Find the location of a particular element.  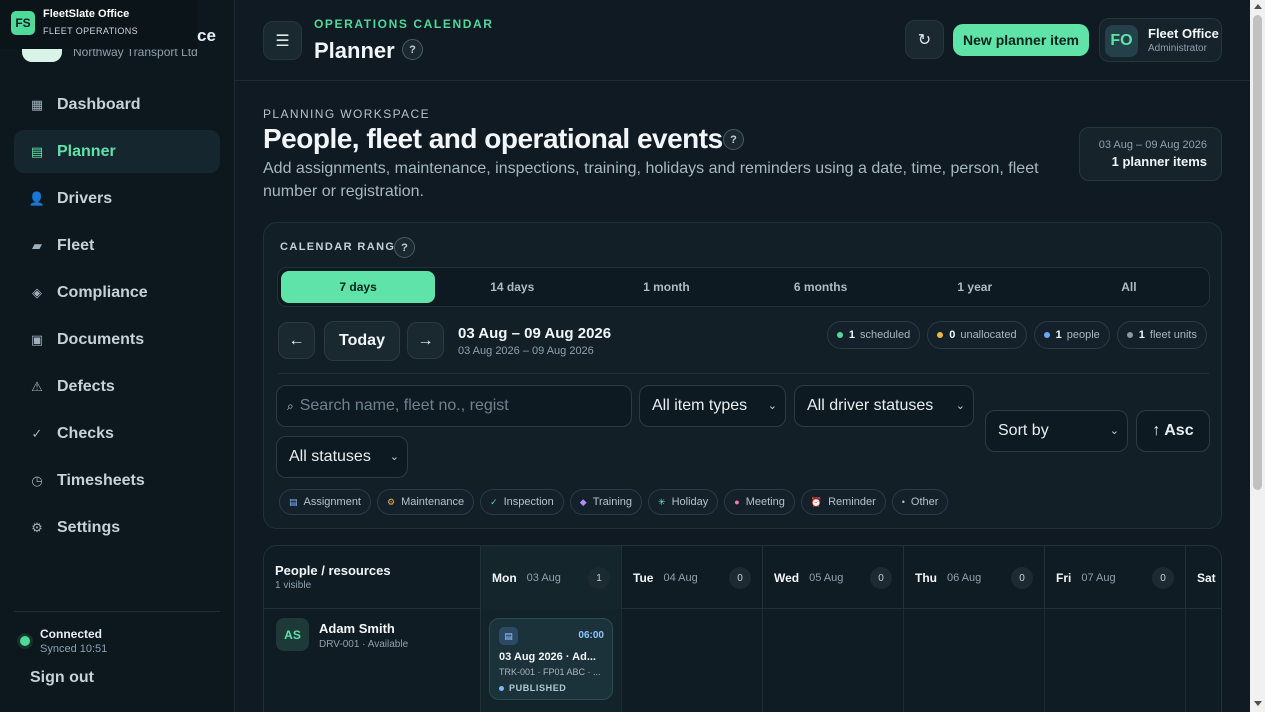

next-range-button: → is located at coordinates (425, 340).